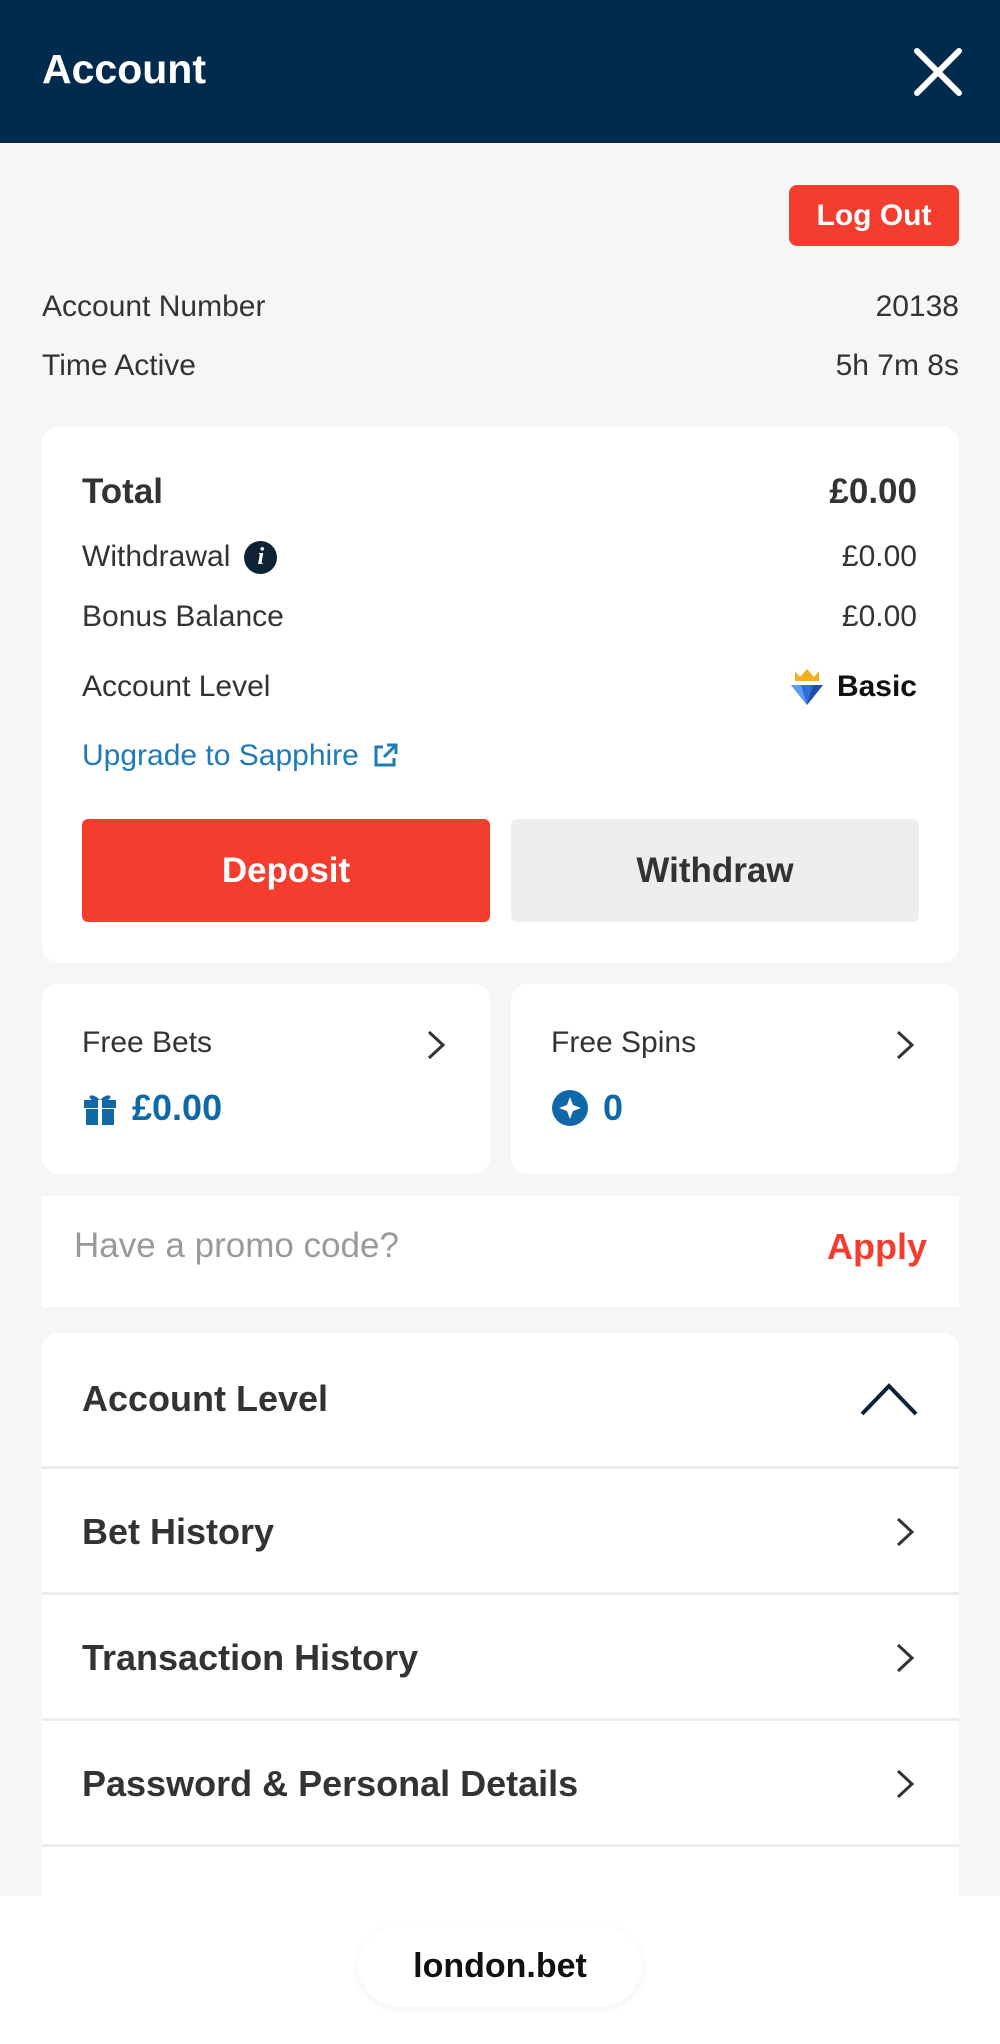 Image resolution: width=1000 pixels, height=2044 pixels. I want to click on withdraw-button: Withdraw, so click(715, 870).